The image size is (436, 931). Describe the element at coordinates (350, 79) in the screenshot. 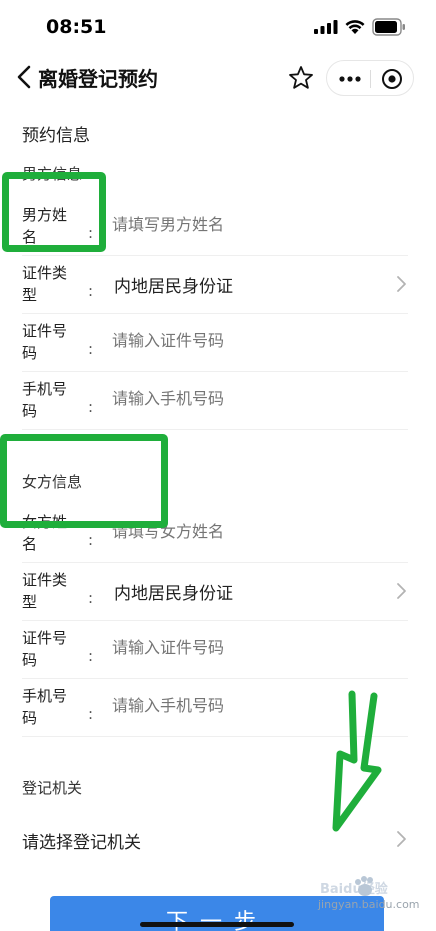

I see `more-options-icon` at that location.